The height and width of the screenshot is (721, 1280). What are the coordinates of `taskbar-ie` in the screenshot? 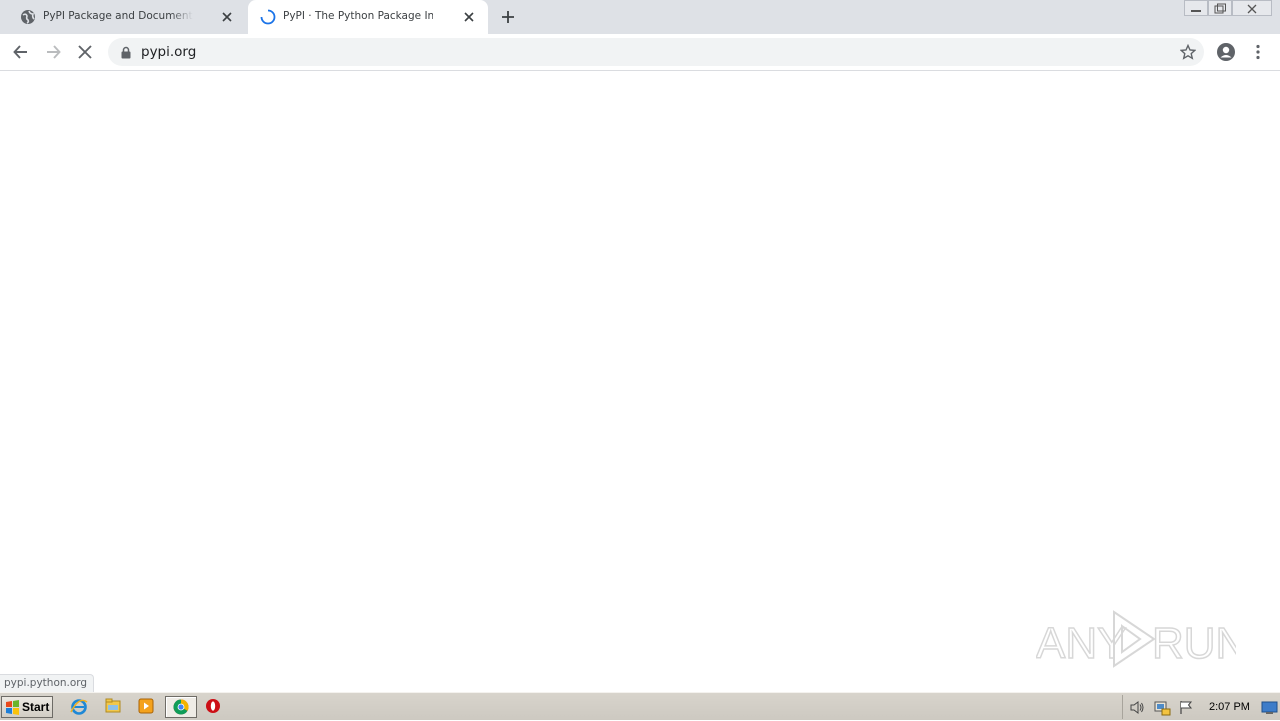 It's located at (80, 707).